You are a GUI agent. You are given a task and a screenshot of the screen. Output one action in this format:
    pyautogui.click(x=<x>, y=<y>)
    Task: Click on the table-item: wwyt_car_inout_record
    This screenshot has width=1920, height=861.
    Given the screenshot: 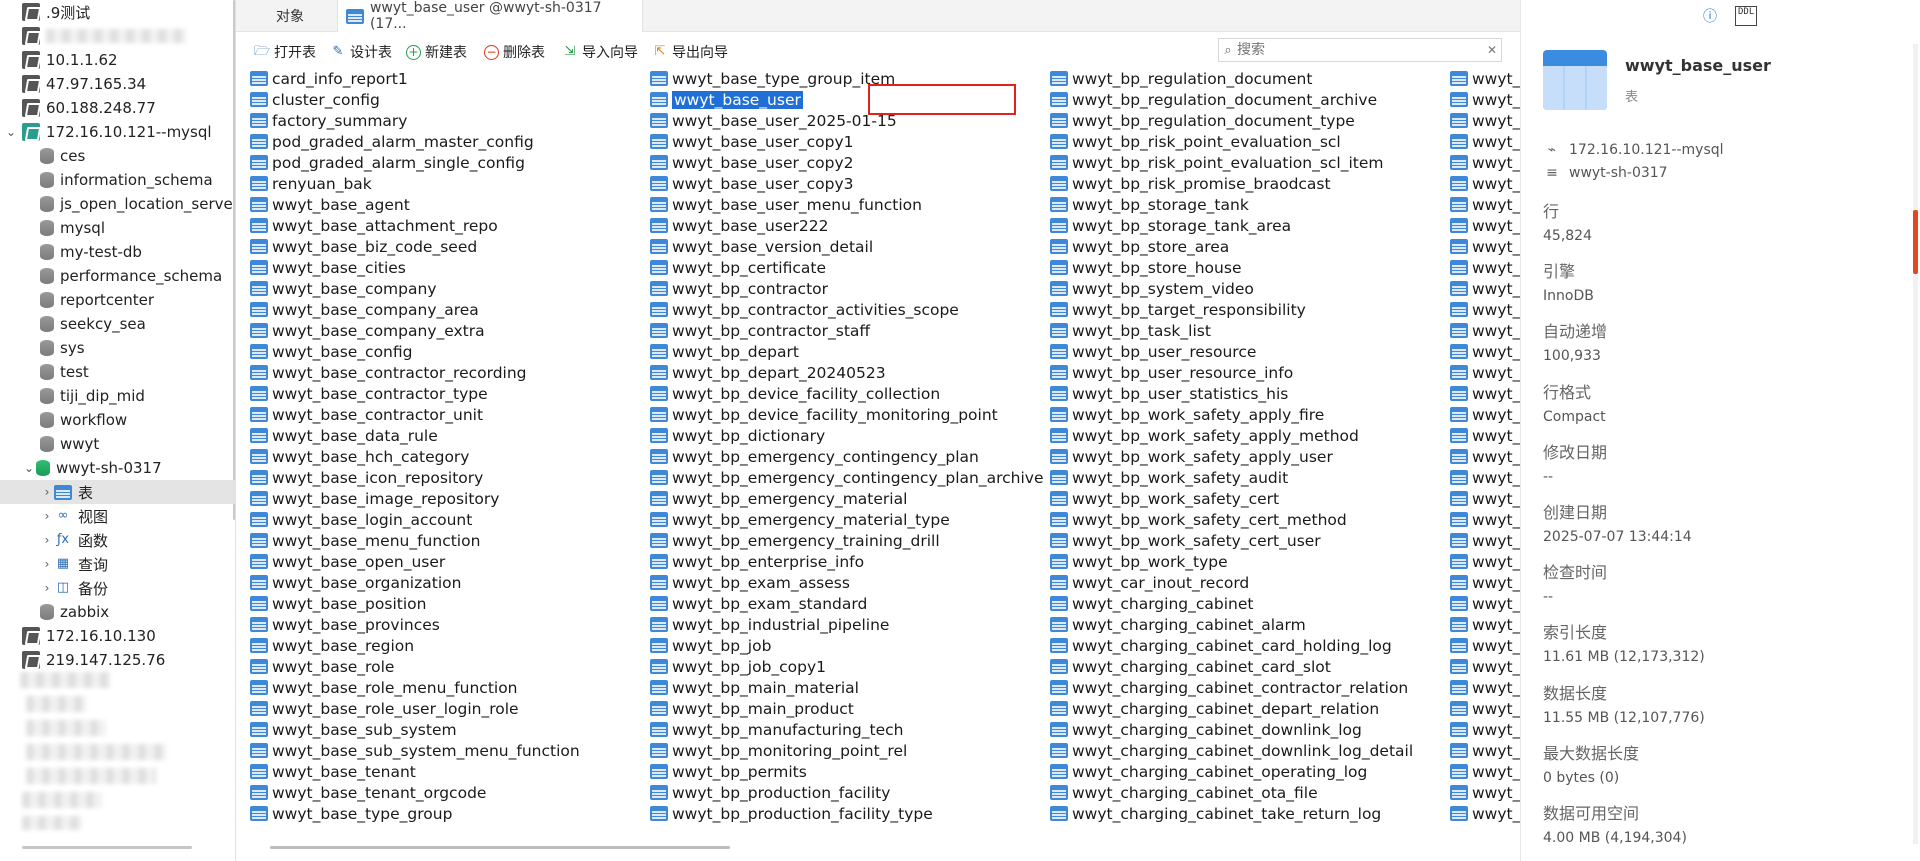 What is the action you would take?
    pyautogui.click(x=1149, y=582)
    